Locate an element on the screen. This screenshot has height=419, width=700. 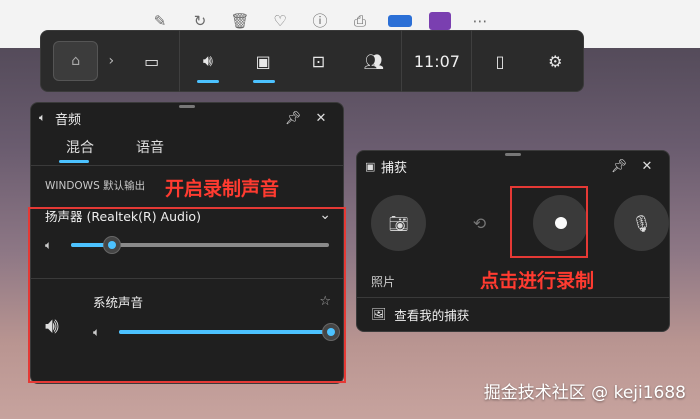
view-captures-label: 查看我的捕获 is located at coordinates (432, 315).